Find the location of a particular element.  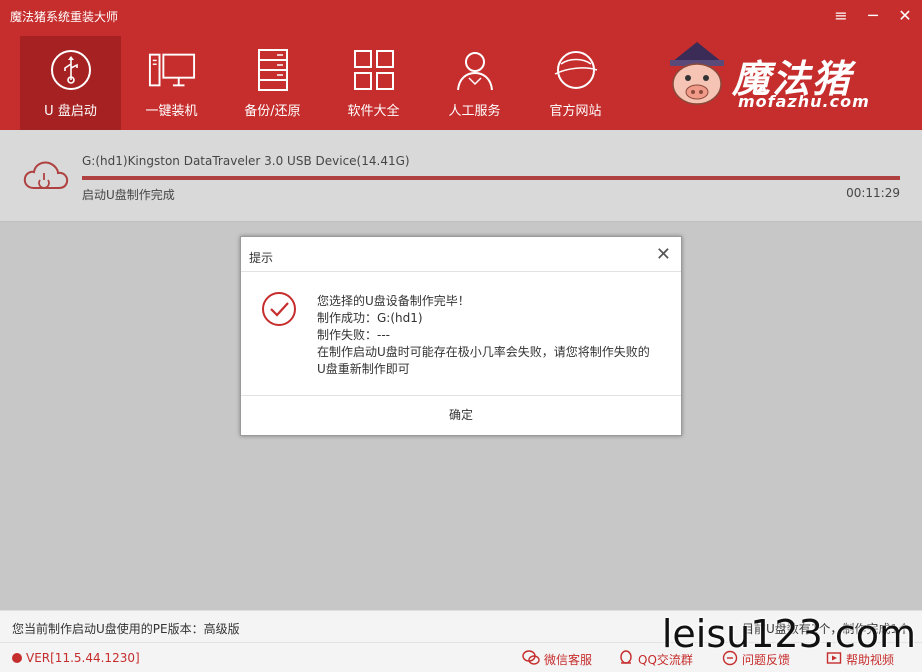

nav-label: 一键装机 is located at coordinates (171, 111).